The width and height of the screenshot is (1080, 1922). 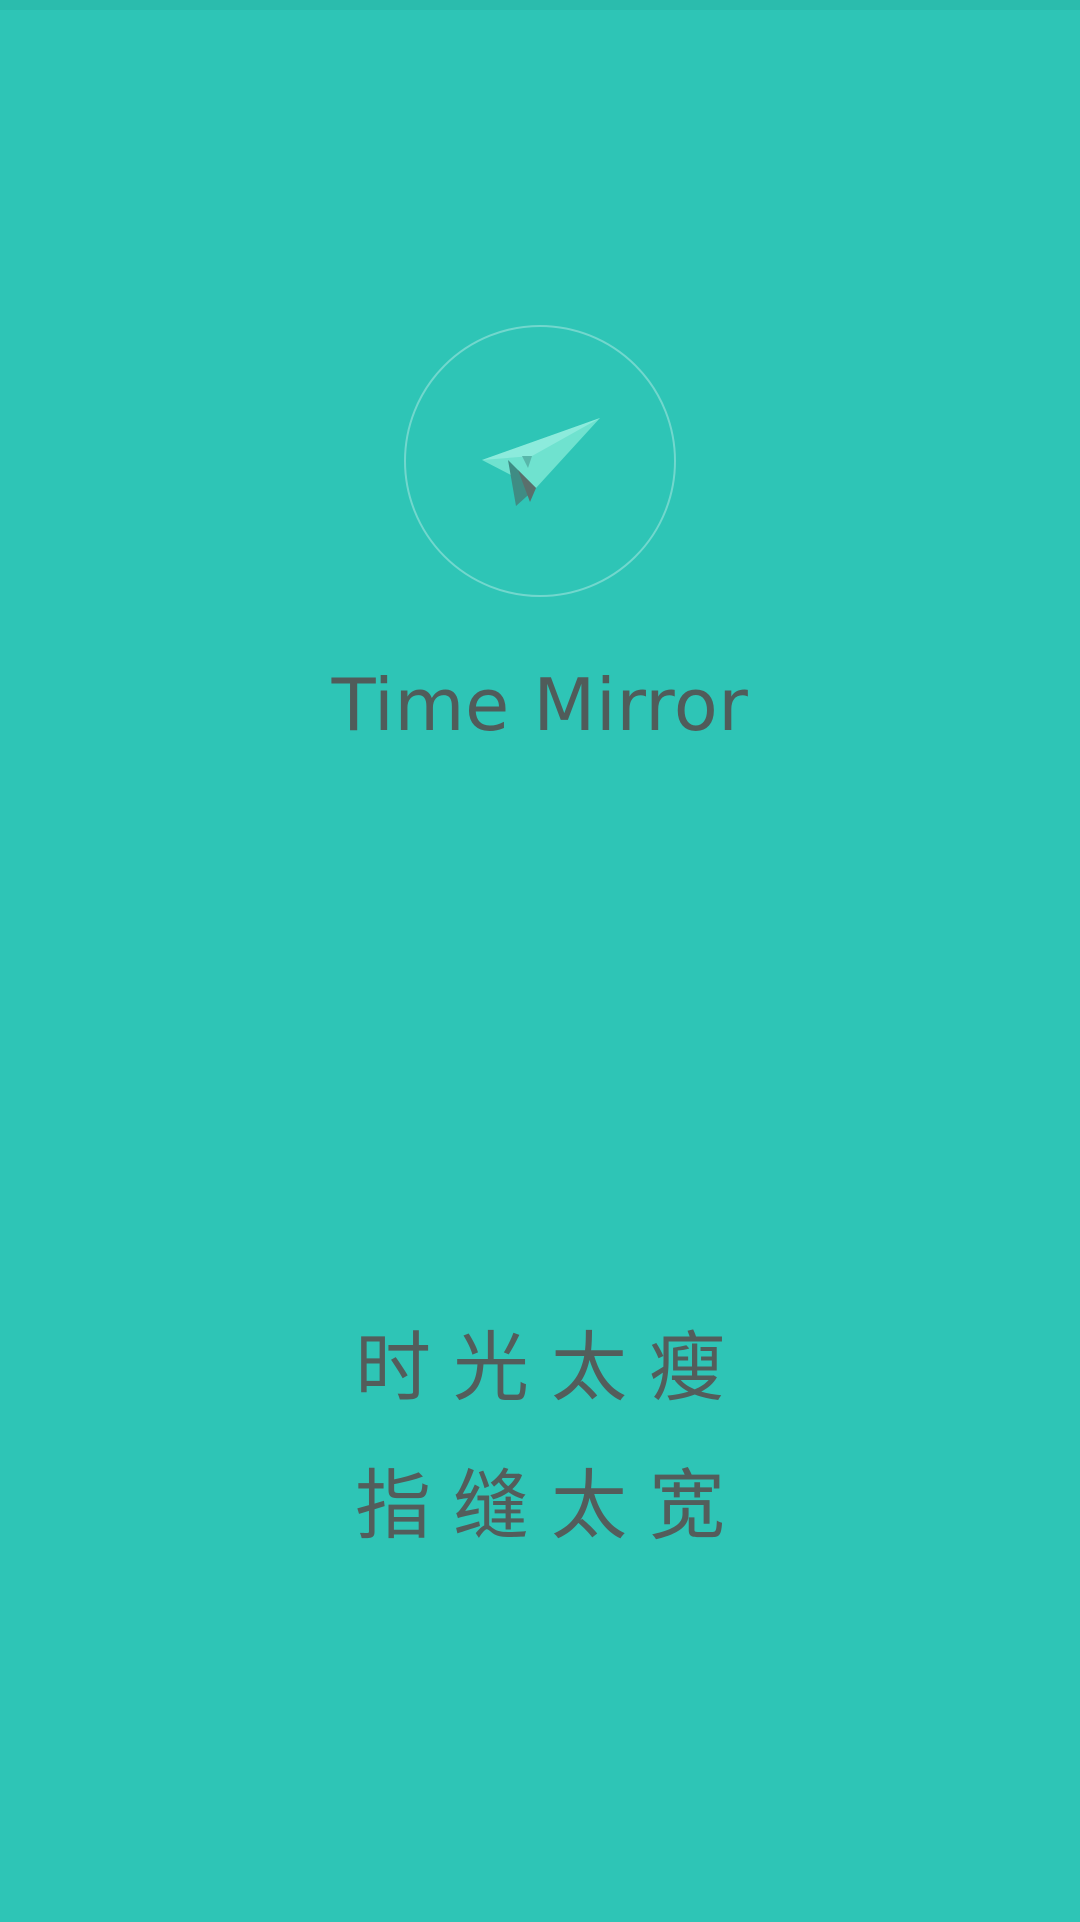 What do you see at coordinates (540, 705) in the screenshot?
I see `app-title: Time Mirror` at bounding box center [540, 705].